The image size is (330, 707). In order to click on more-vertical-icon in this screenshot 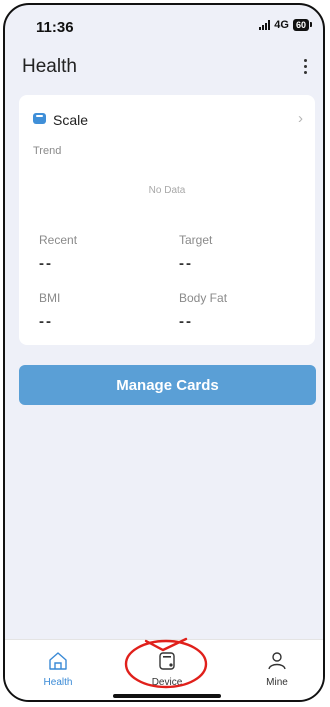, I will do `click(305, 66)`.